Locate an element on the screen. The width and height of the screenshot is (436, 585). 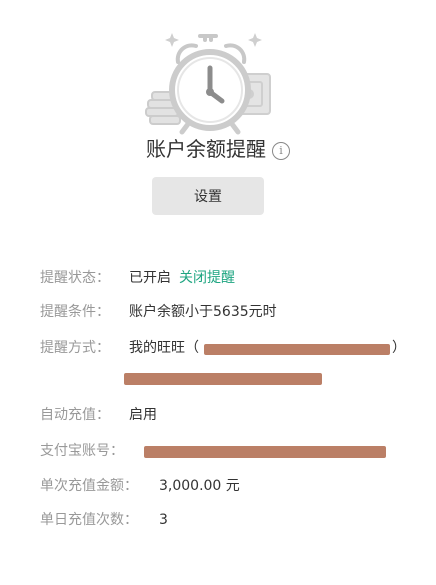
single-amount-value: 3,000.00 元 is located at coordinates (199, 486).